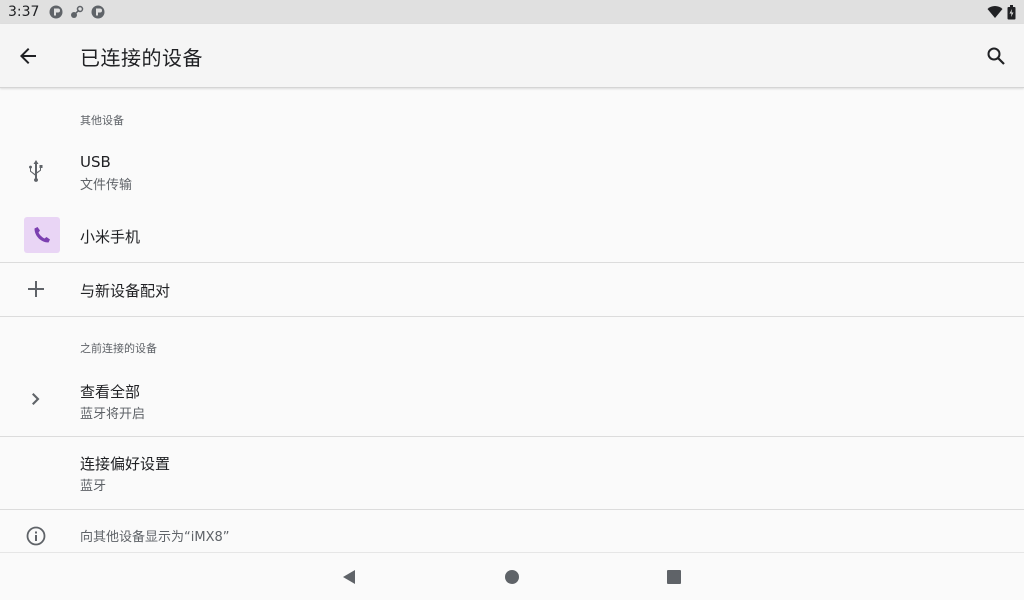 Image resolution: width=1024 pixels, height=600 pixels. I want to click on info-icon, so click(36, 536).